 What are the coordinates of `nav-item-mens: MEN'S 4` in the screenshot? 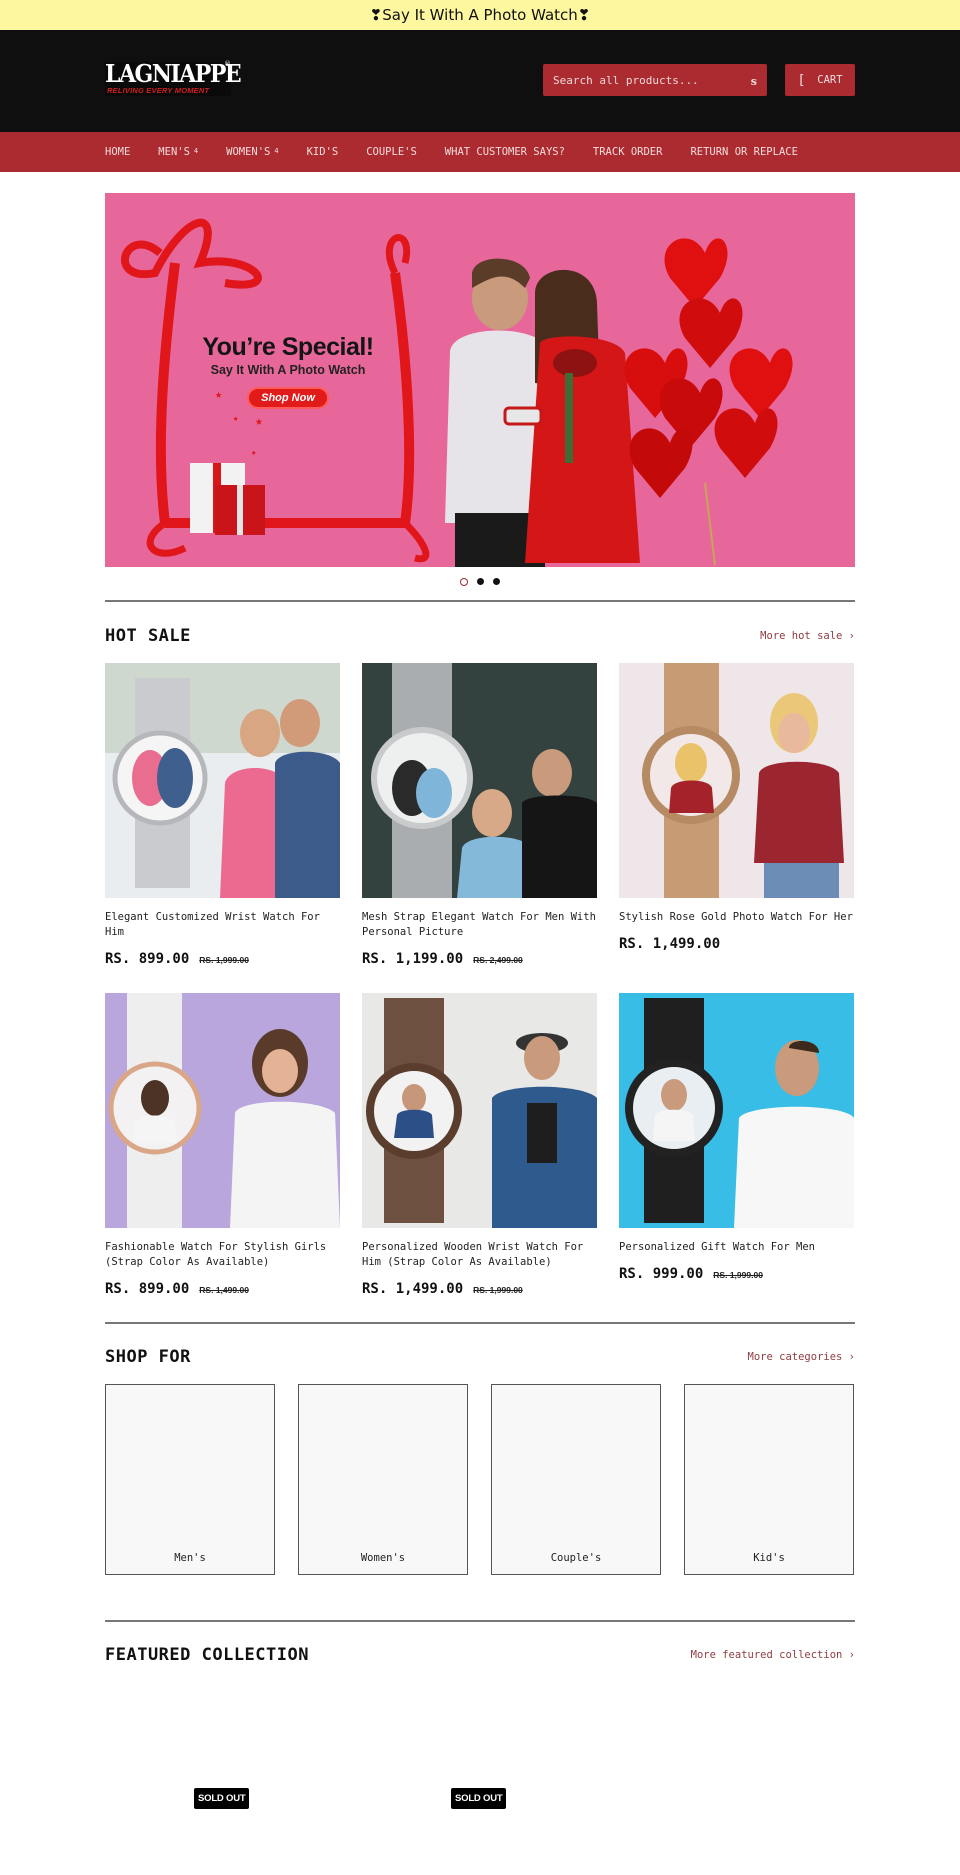 It's located at (178, 152).